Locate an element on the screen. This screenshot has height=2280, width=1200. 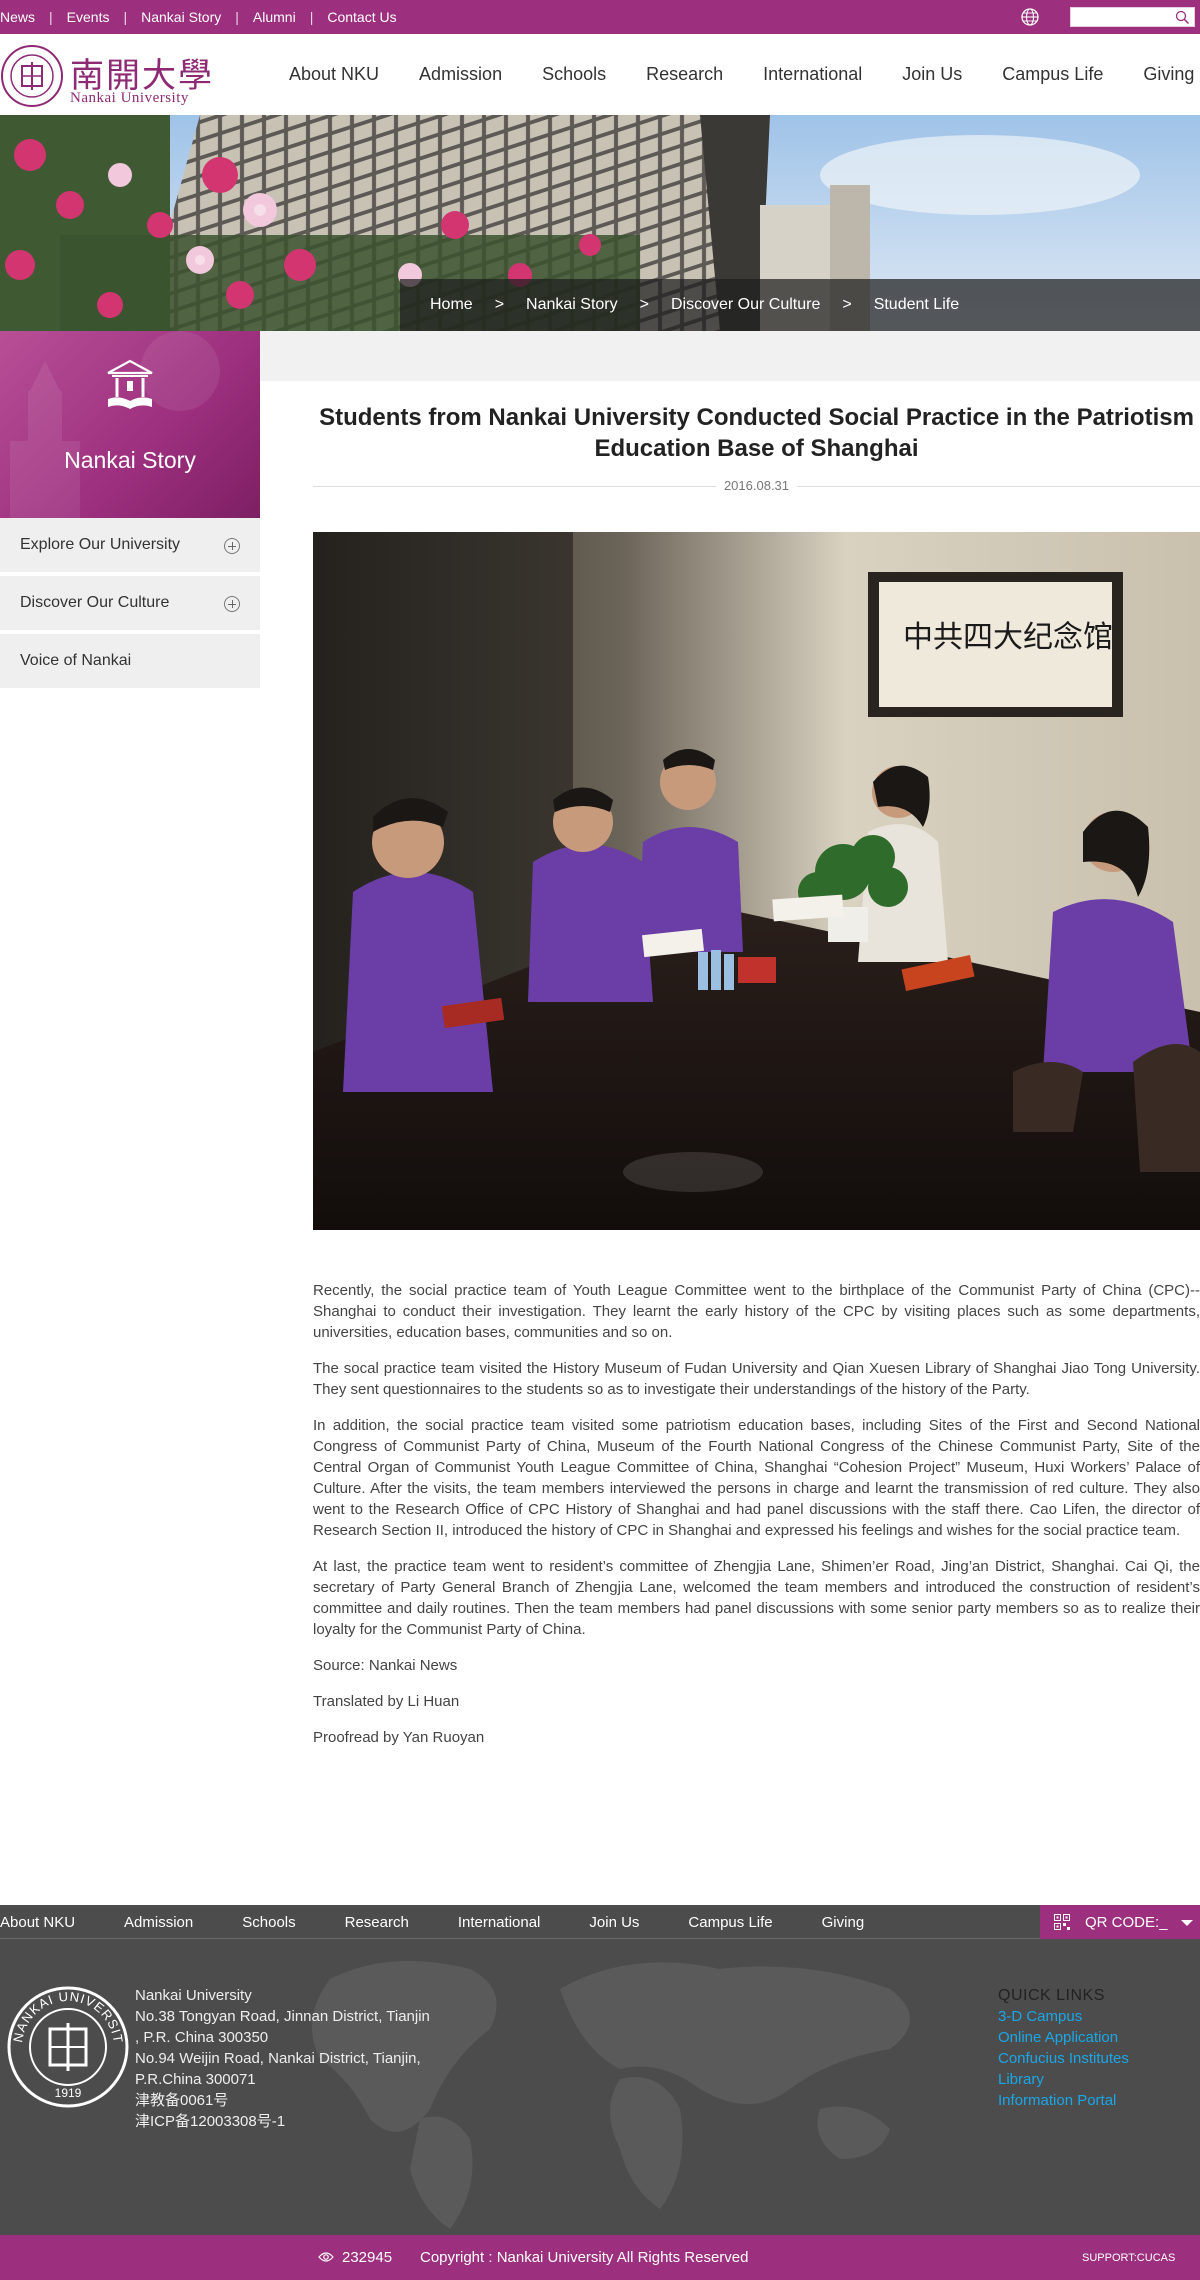
footer-nav-research: Research is located at coordinates (377, 1922).